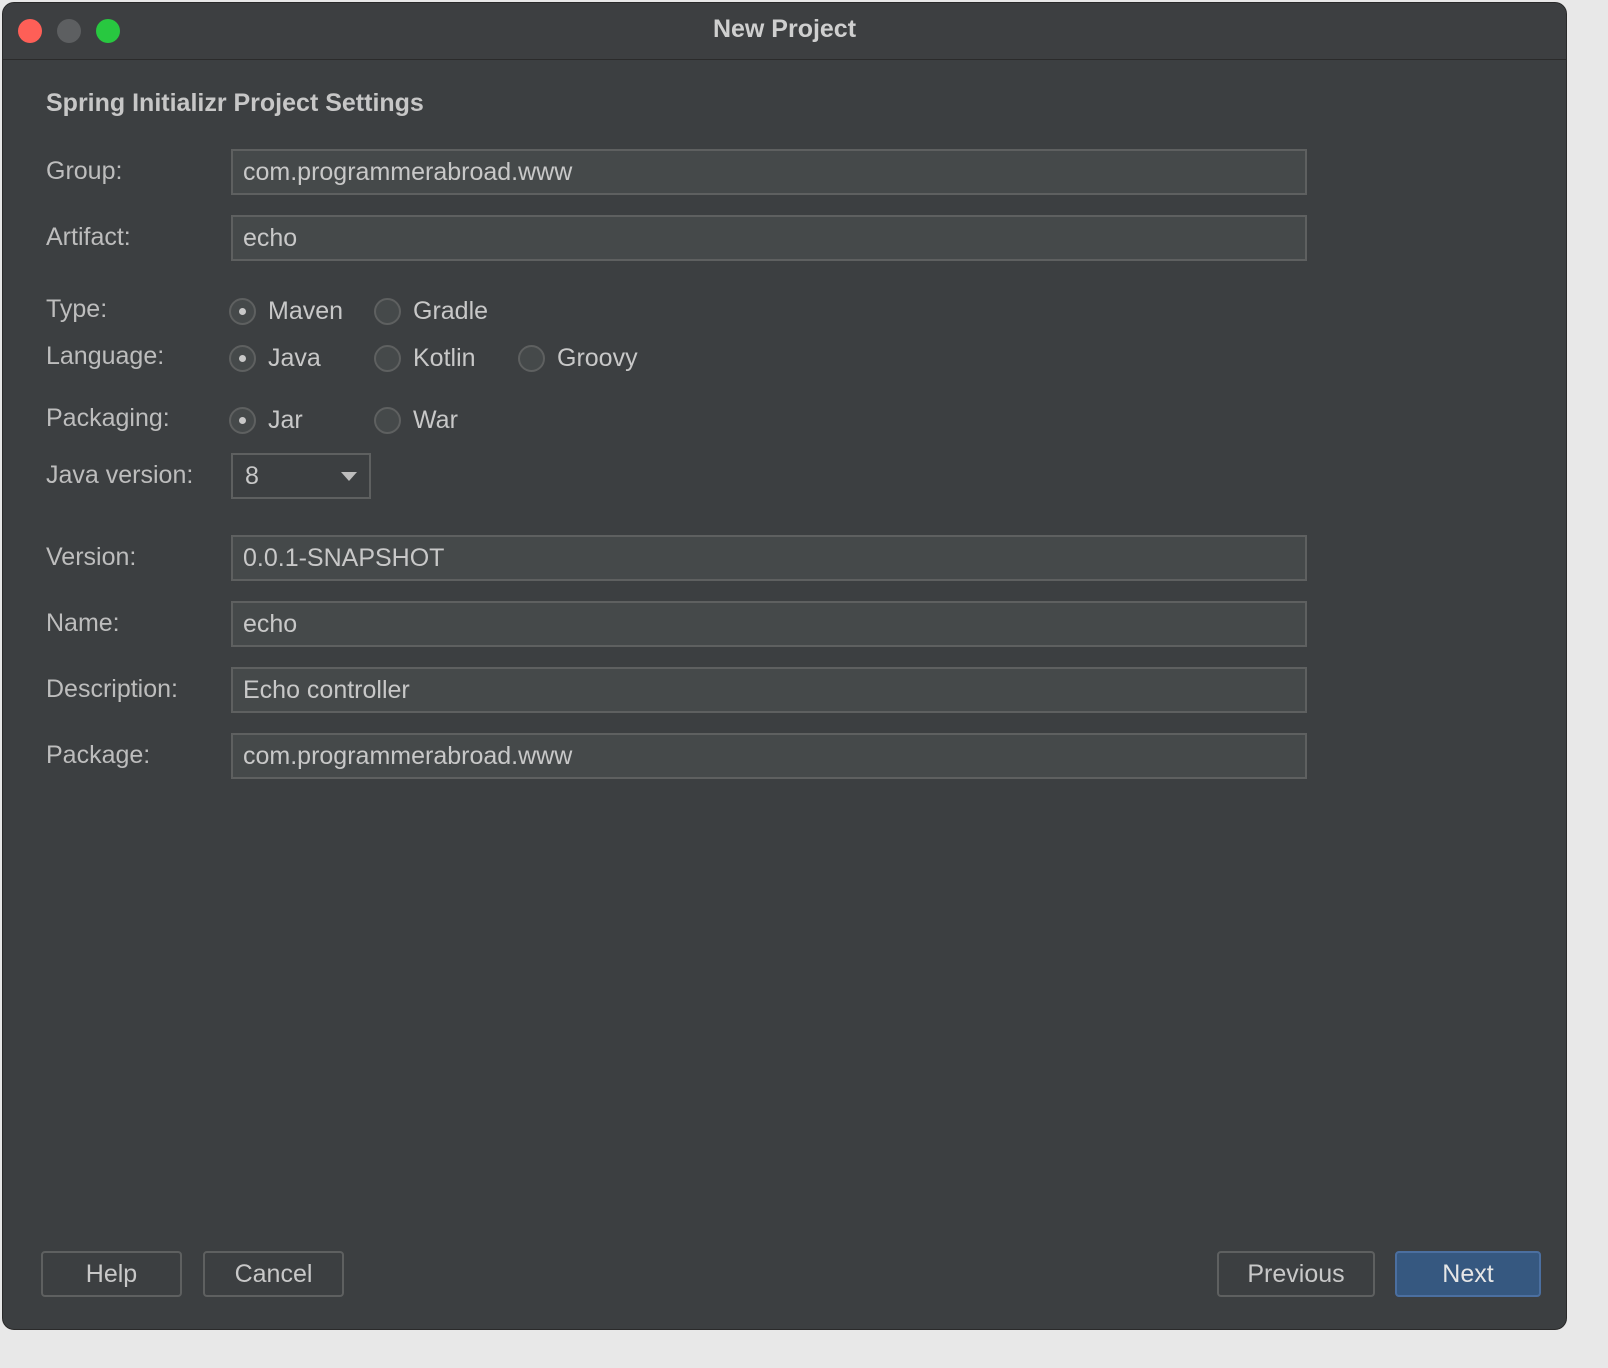 This screenshot has width=1608, height=1368. Describe the element at coordinates (252, 476) in the screenshot. I see `java-version-value: 8` at that location.